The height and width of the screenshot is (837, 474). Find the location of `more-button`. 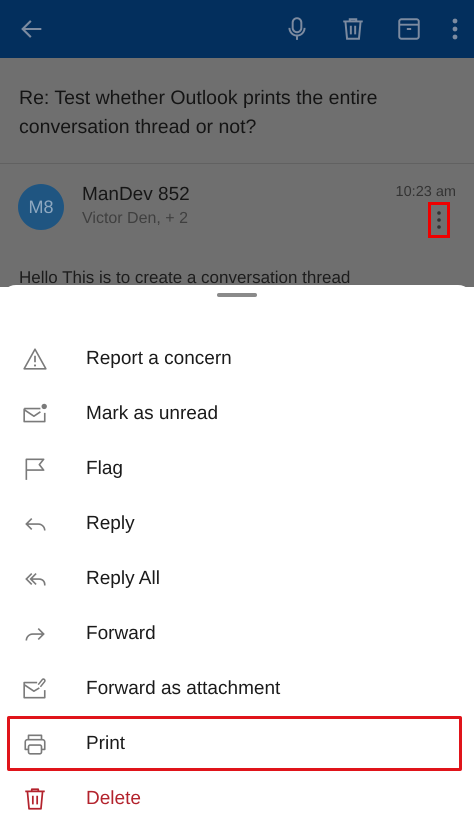

more-button is located at coordinates (455, 29).